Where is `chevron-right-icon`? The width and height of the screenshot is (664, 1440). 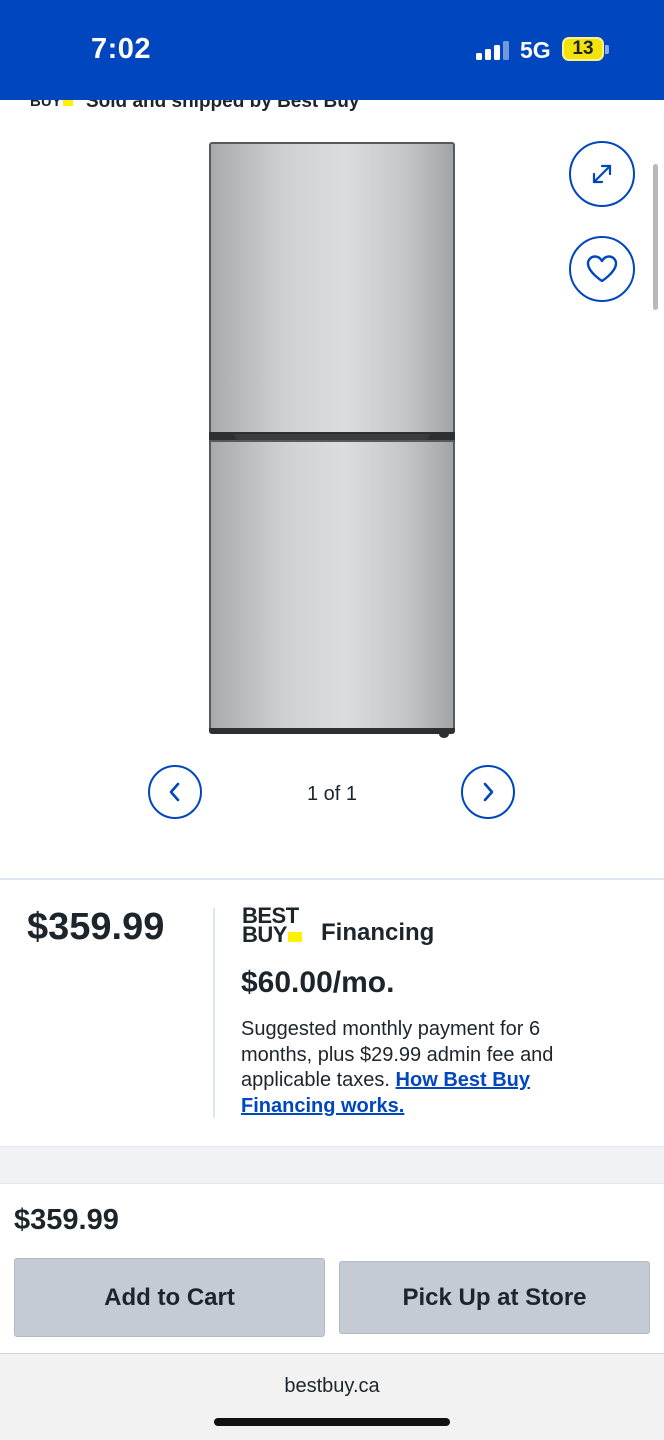
chevron-right-icon is located at coordinates (488, 792).